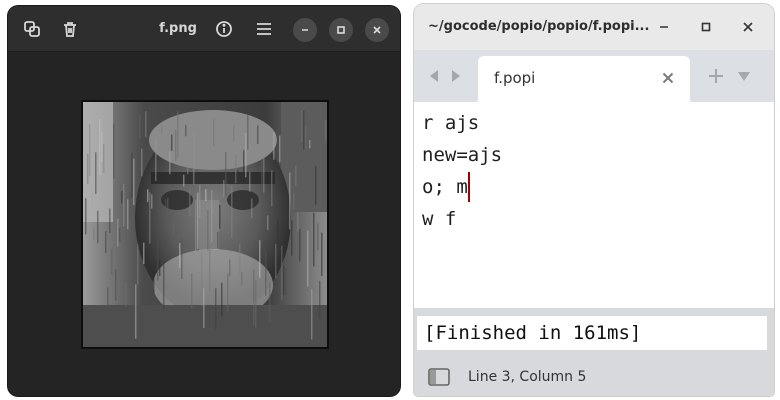  Describe the element at coordinates (70, 29) in the screenshot. I see `trash-icon` at that location.